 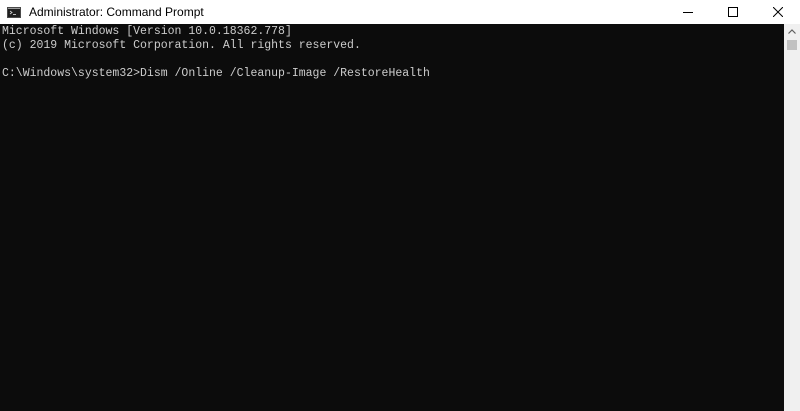 I want to click on vertical-scrollbar, so click(x=792, y=217).